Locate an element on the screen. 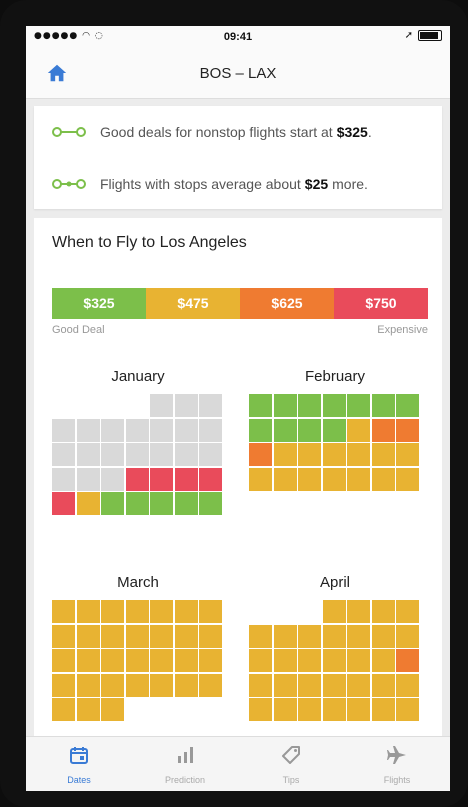  tab-tips: Tips is located at coordinates (291, 764).